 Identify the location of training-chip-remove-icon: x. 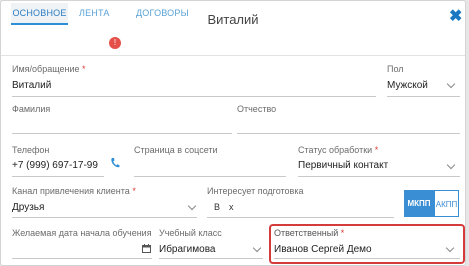
(231, 207).